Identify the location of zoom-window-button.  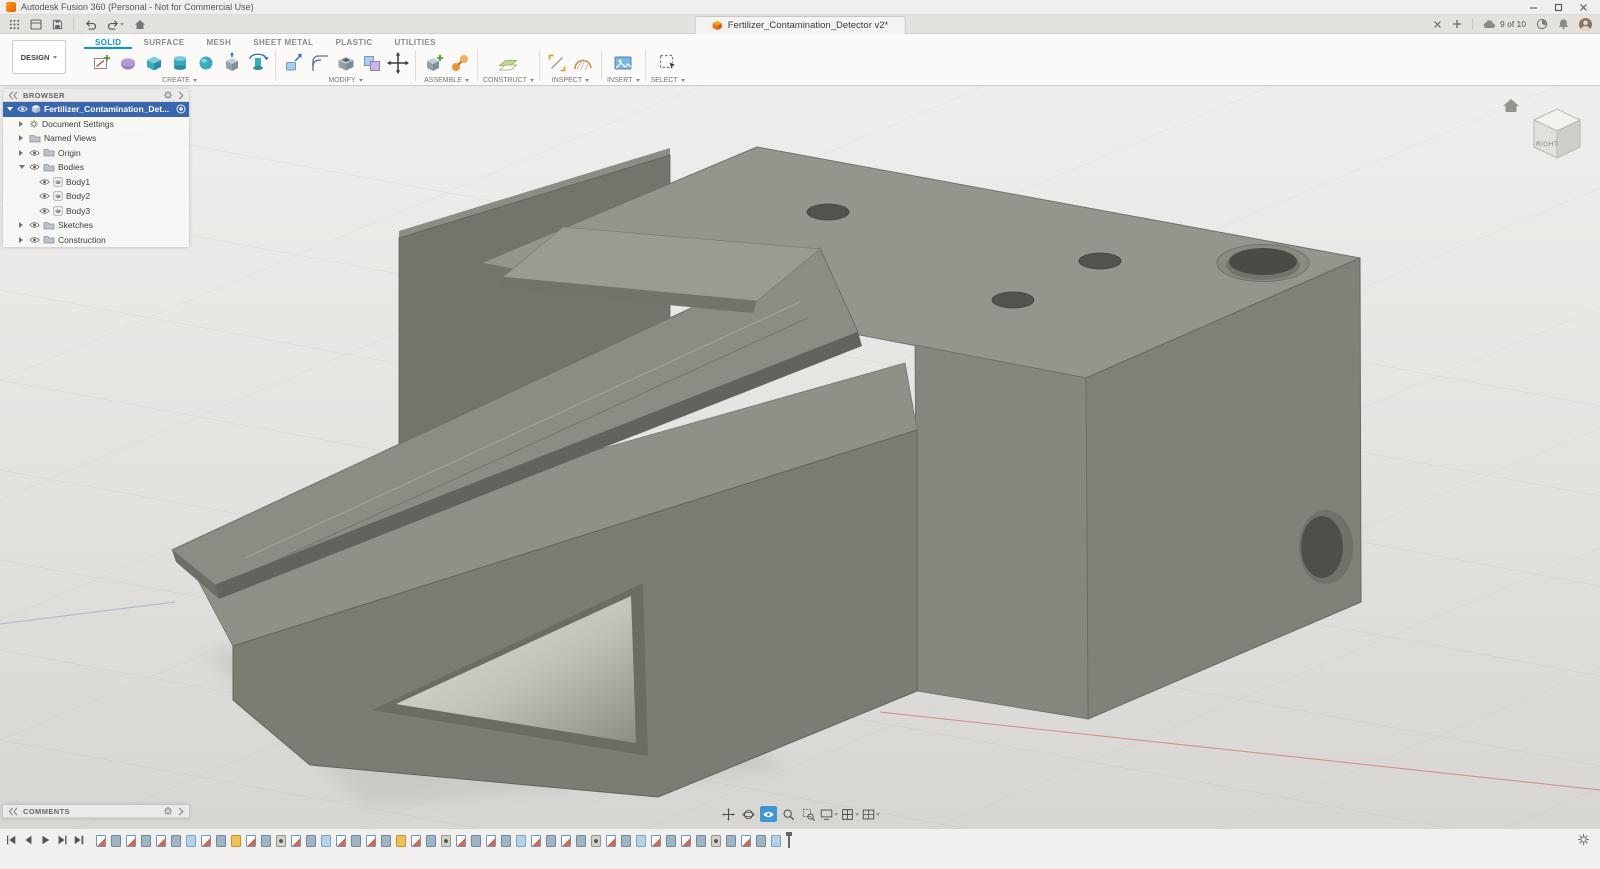
(808, 814).